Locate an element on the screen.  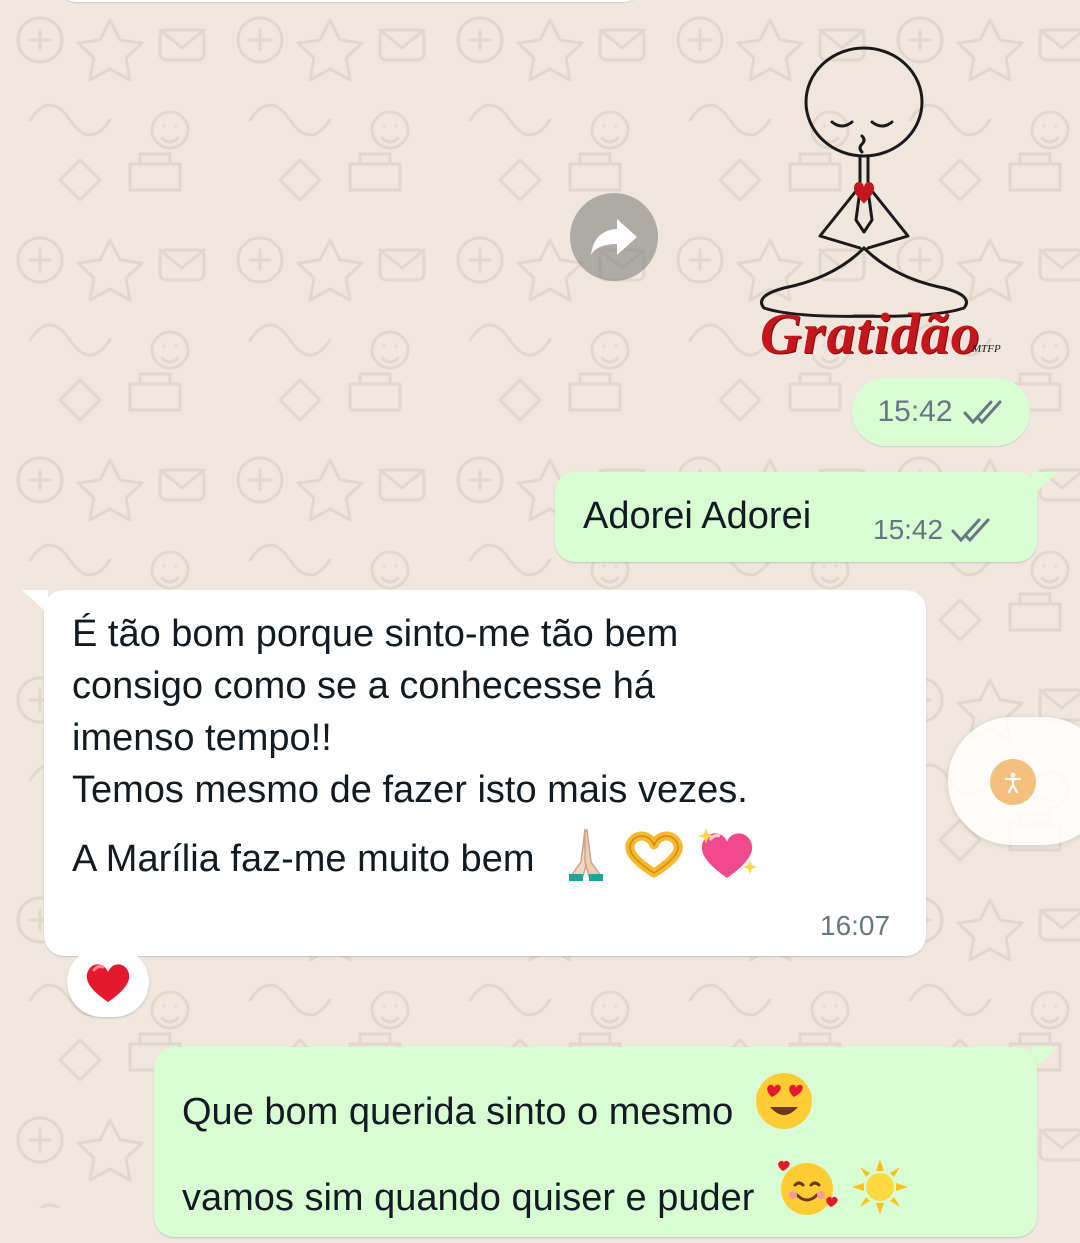
smiling-face-with-hearts-emoji-icon is located at coordinates (808, 1187).